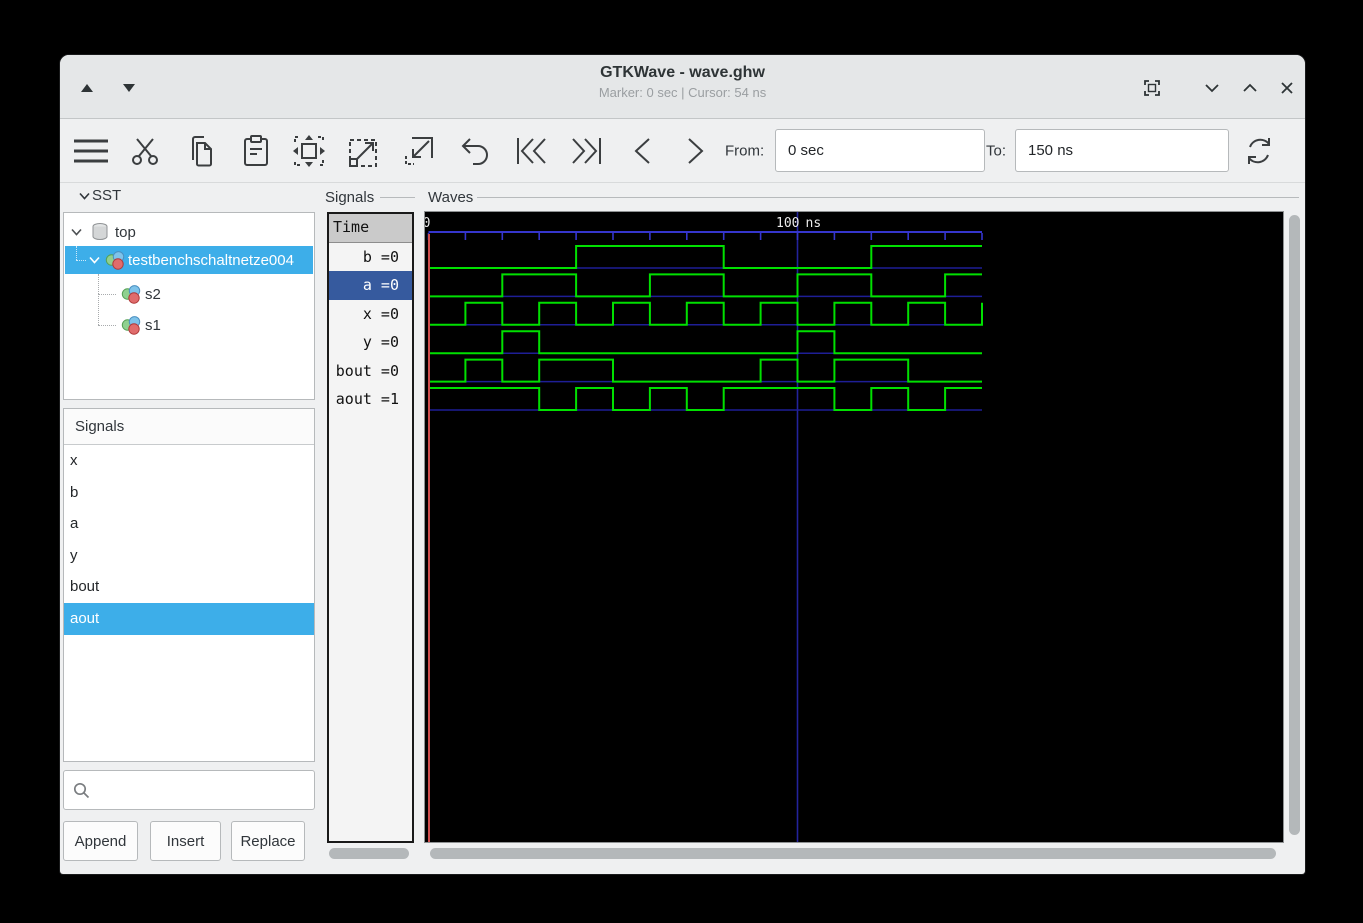  I want to click on chevron-left-icon, so click(642, 151).